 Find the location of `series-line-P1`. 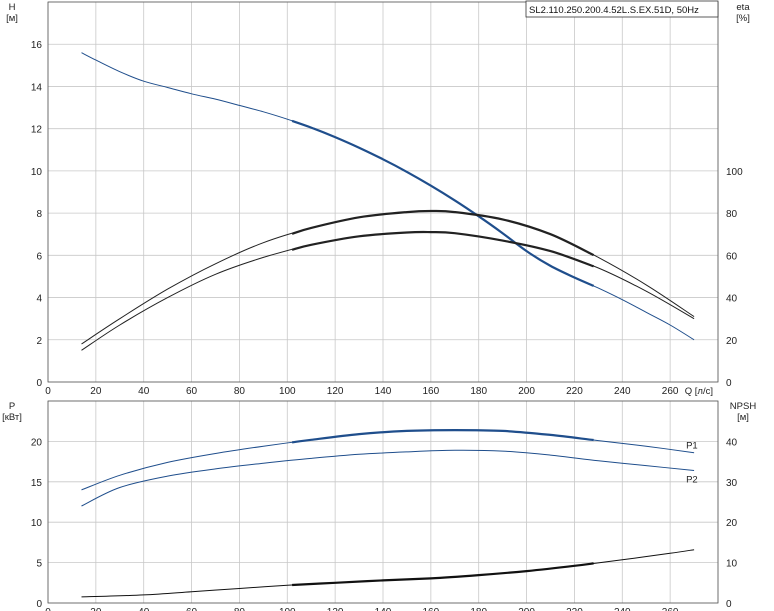

series-line-P1 is located at coordinates (388, 460).